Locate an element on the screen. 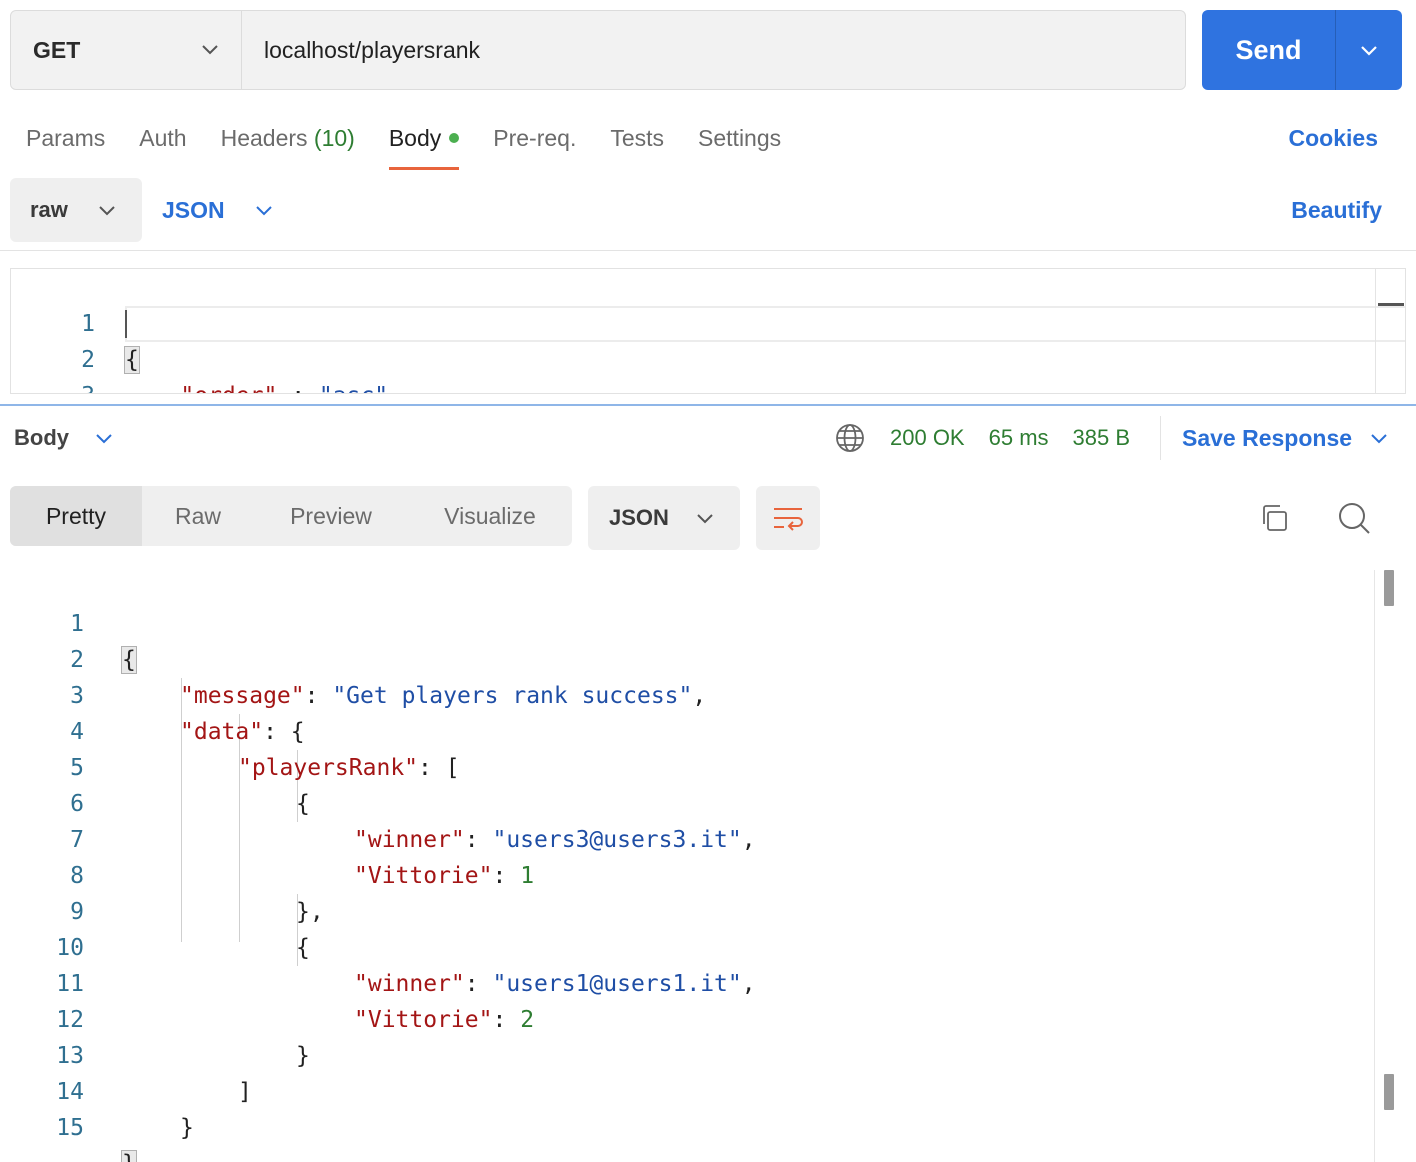 The image size is (1416, 1162). response-view-tabs: Pretty Raw Preview Visualize is located at coordinates (291, 516).